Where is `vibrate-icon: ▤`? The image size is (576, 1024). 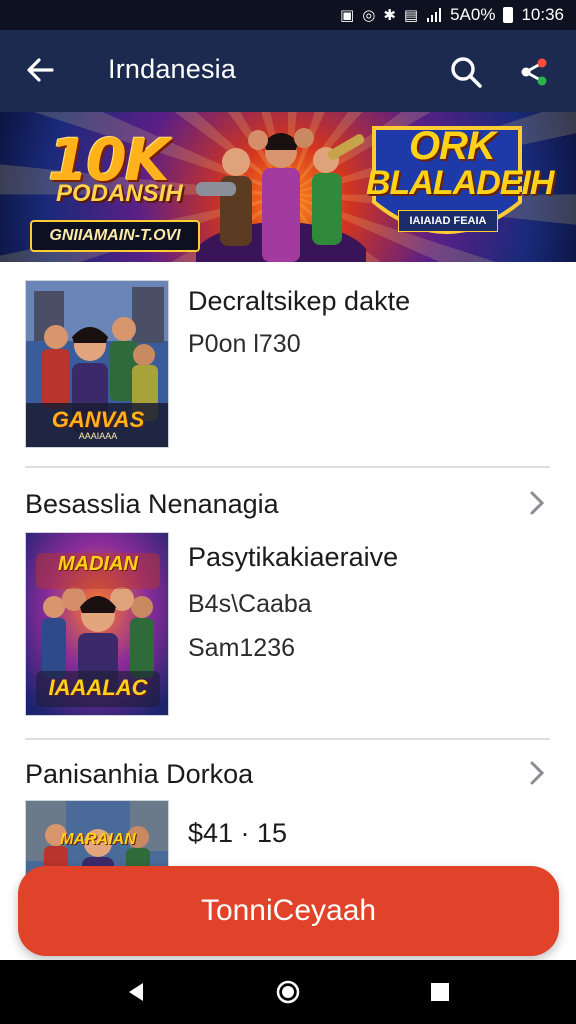 vibrate-icon: ▤ is located at coordinates (411, 15).